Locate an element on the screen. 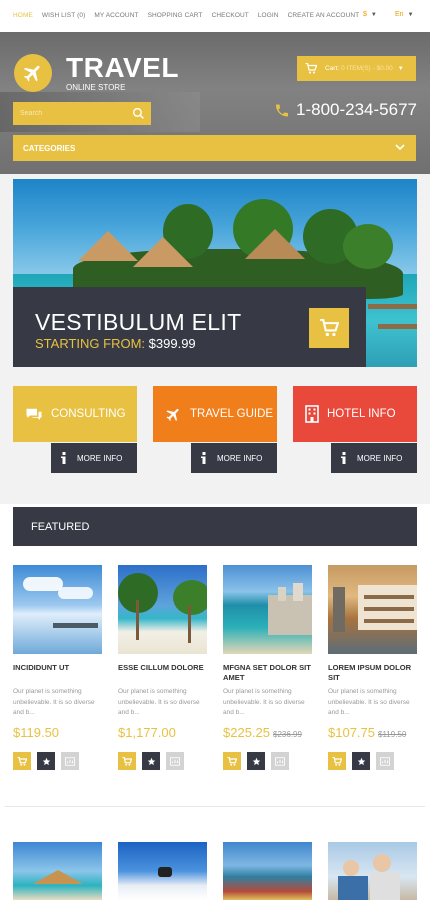  cart-button: Cart: 0 ITEM(S) - $0.00 ▼ is located at coordinates (356, 68).